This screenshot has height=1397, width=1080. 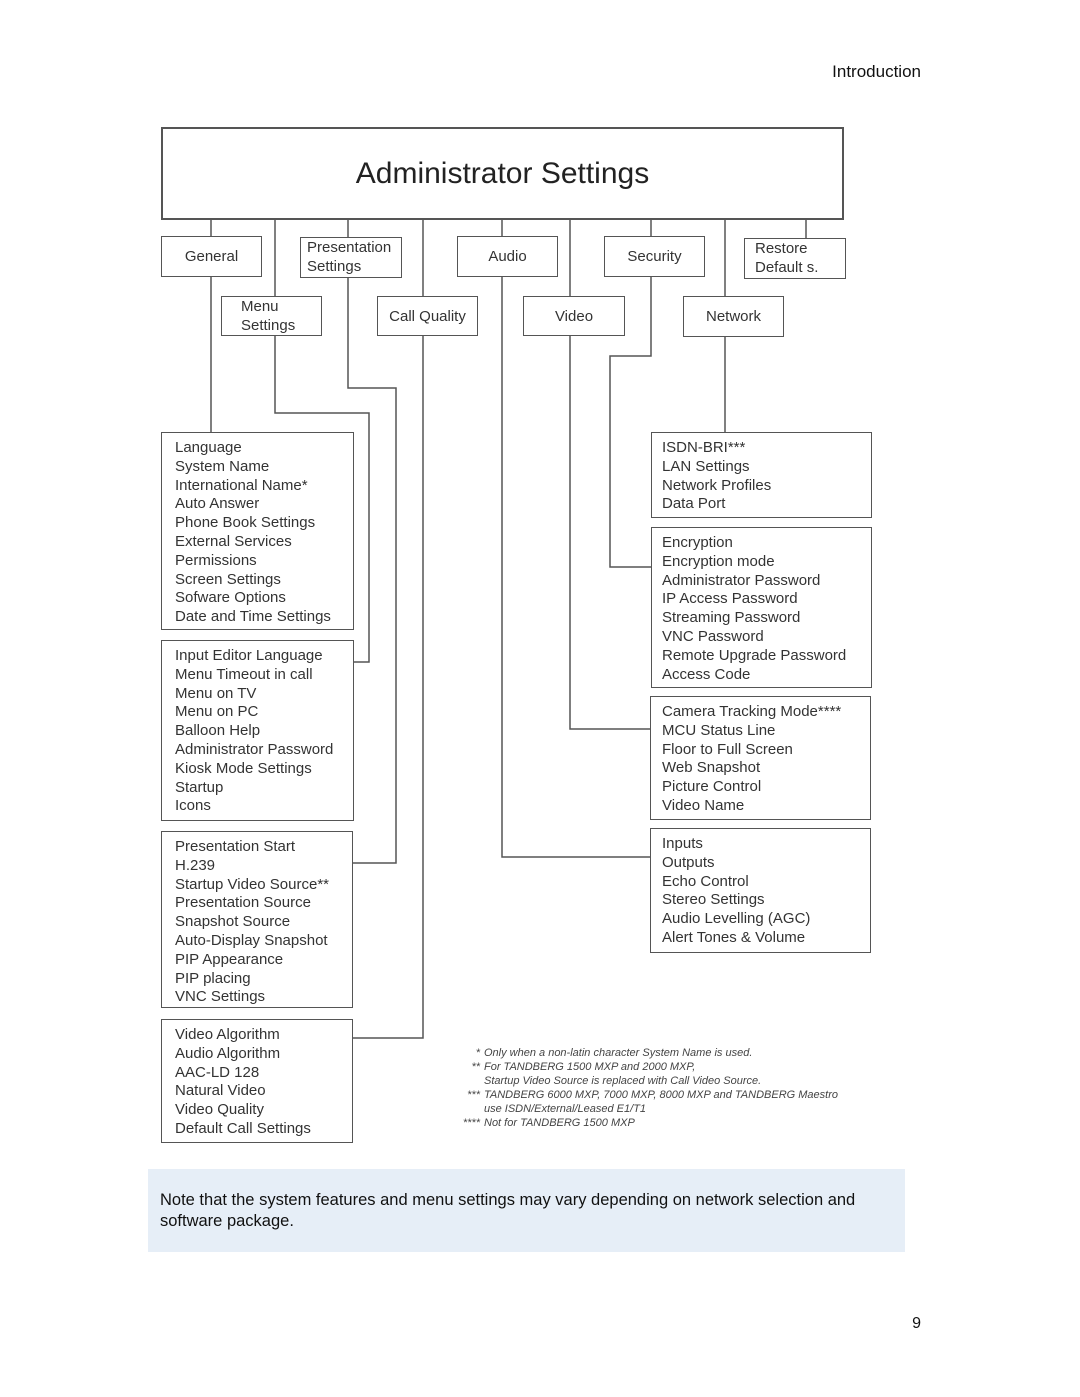 I want to click on footnote-mark: **, so click(x=475, y=1067).